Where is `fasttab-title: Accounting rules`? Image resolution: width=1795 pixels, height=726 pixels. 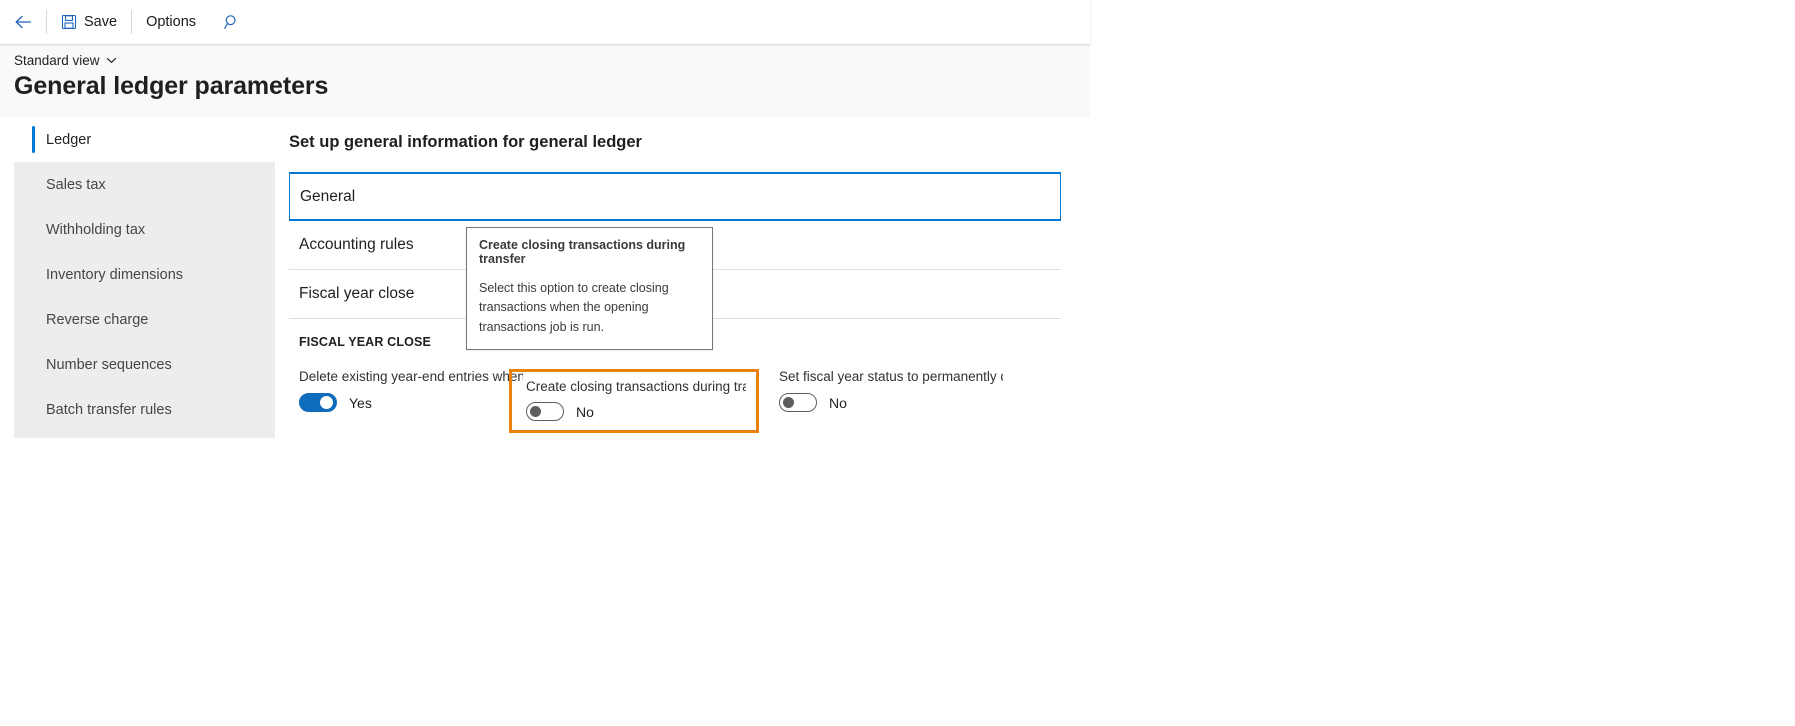 fasttab-title: Accounting rules is located at coordinates (356, 244).